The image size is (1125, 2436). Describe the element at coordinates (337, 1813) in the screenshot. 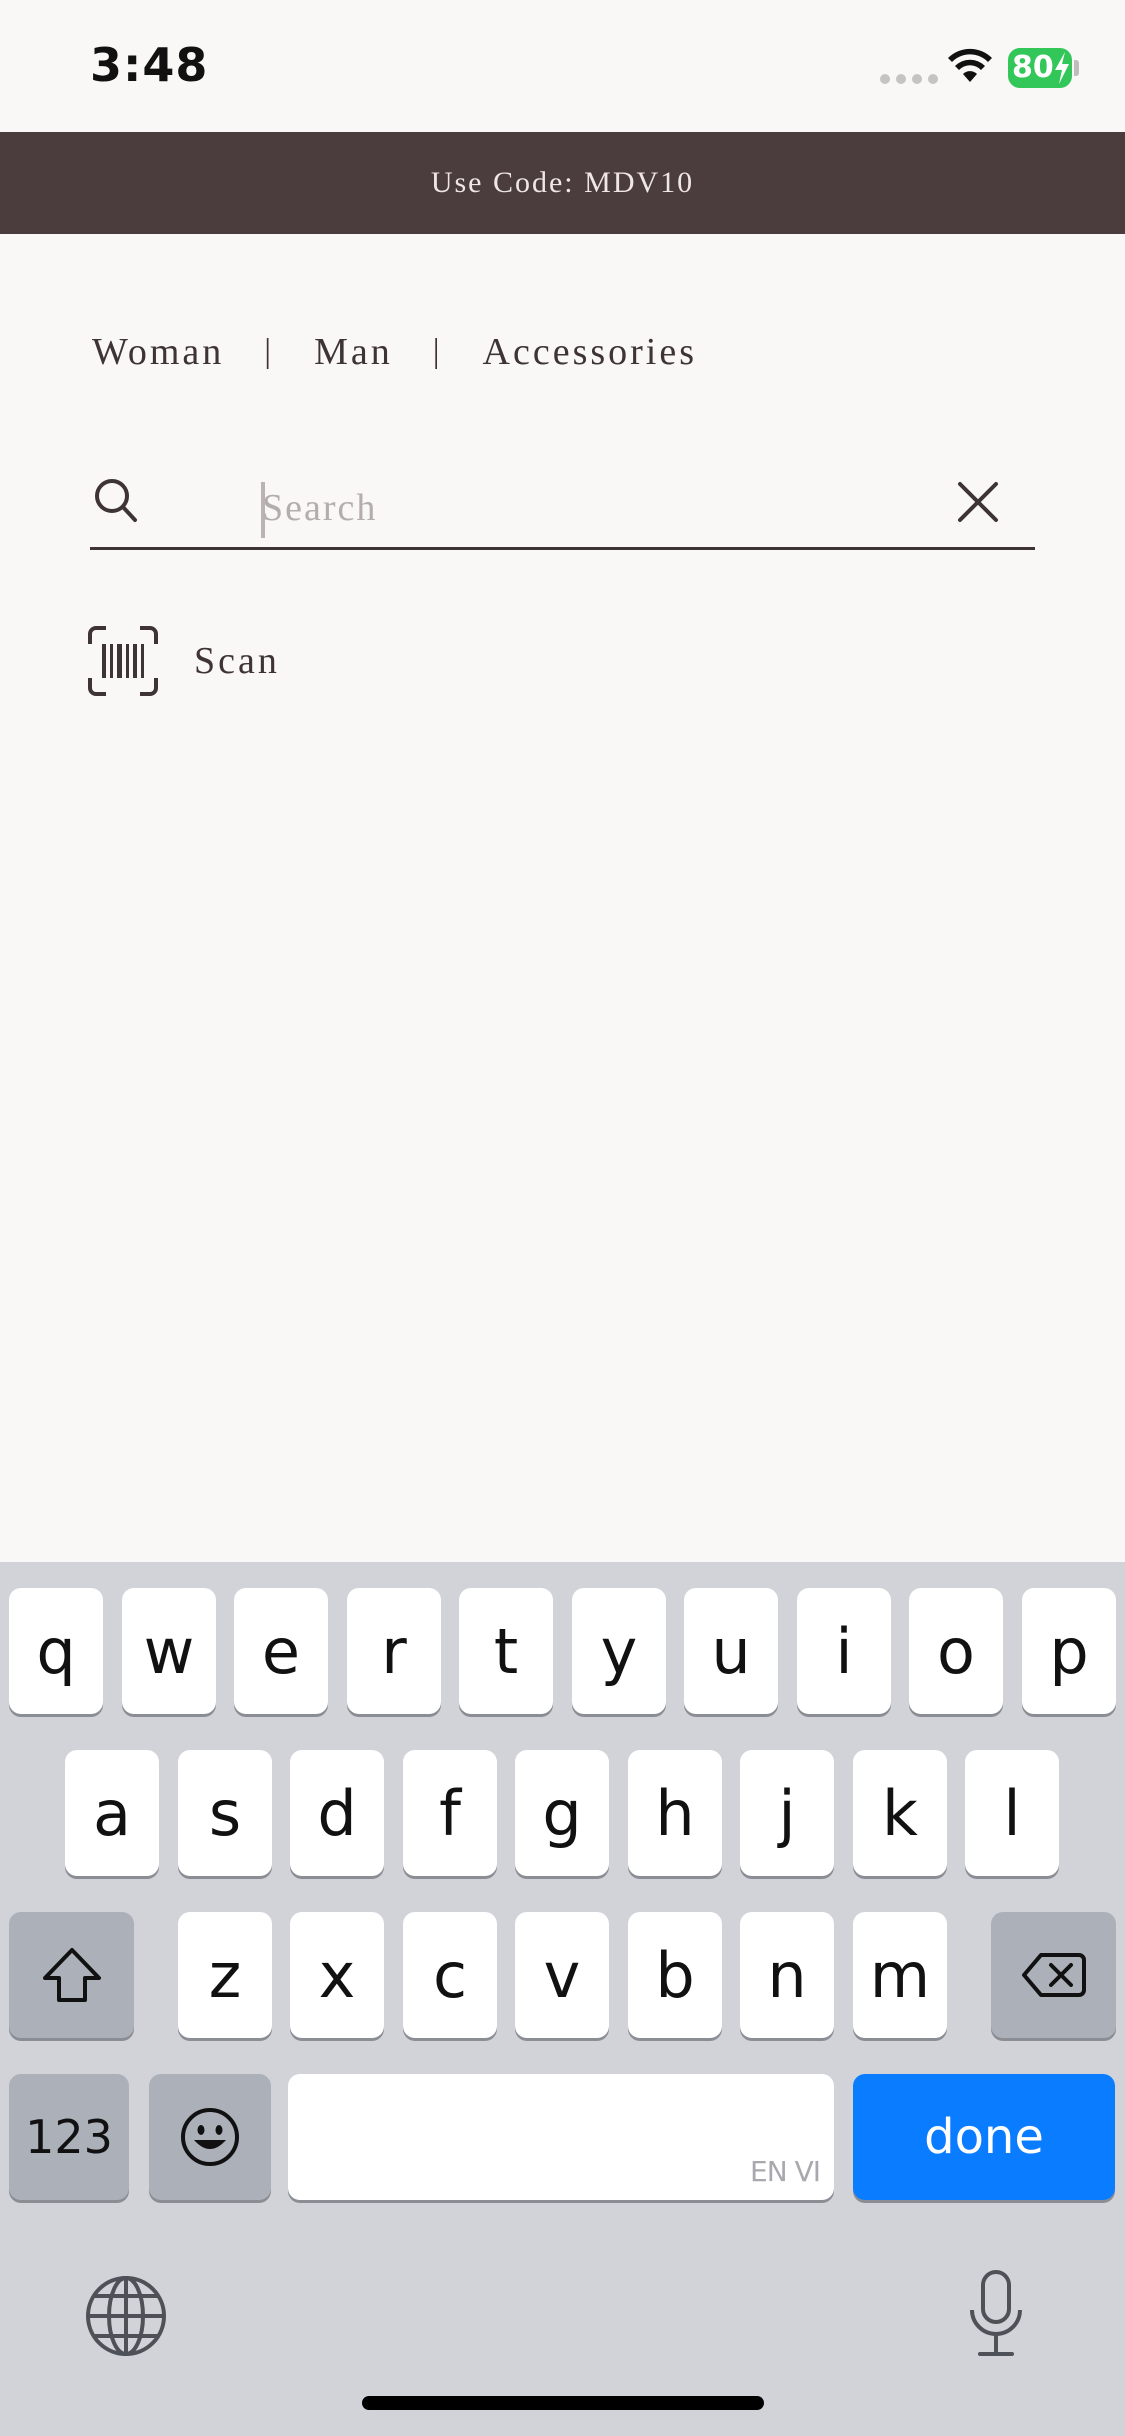

I see `key-d: d` at that location.